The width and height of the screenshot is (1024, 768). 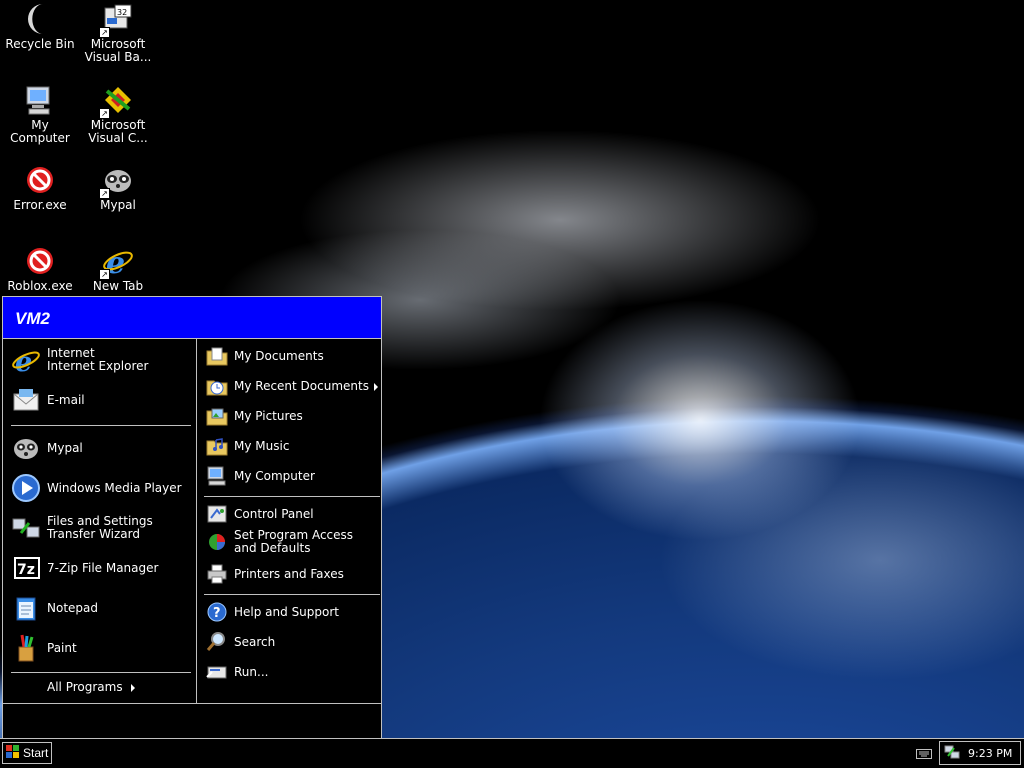 I want to click on program-access-icon, so click(x=217, y=542).